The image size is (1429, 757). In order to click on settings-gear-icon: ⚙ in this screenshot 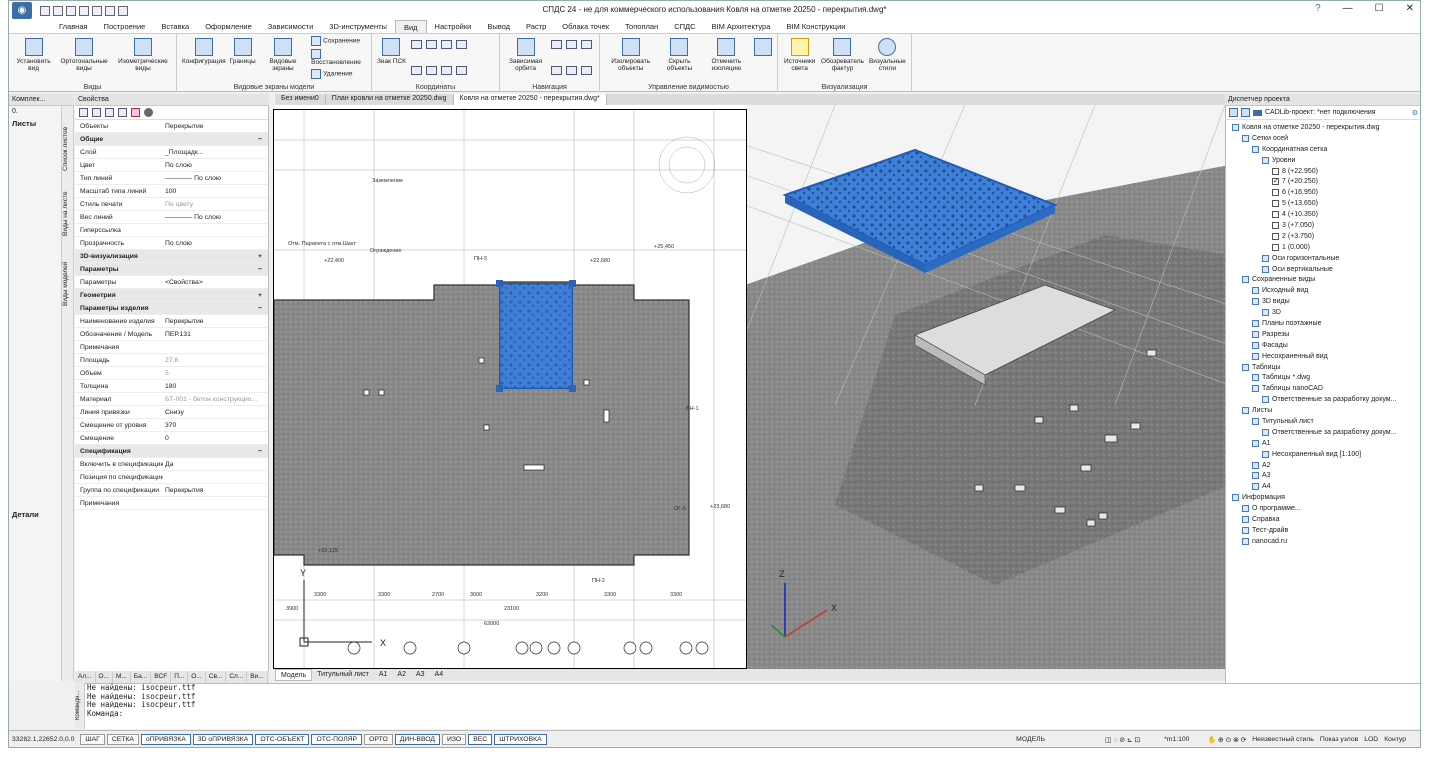, I will do `click(1415, 113)`.